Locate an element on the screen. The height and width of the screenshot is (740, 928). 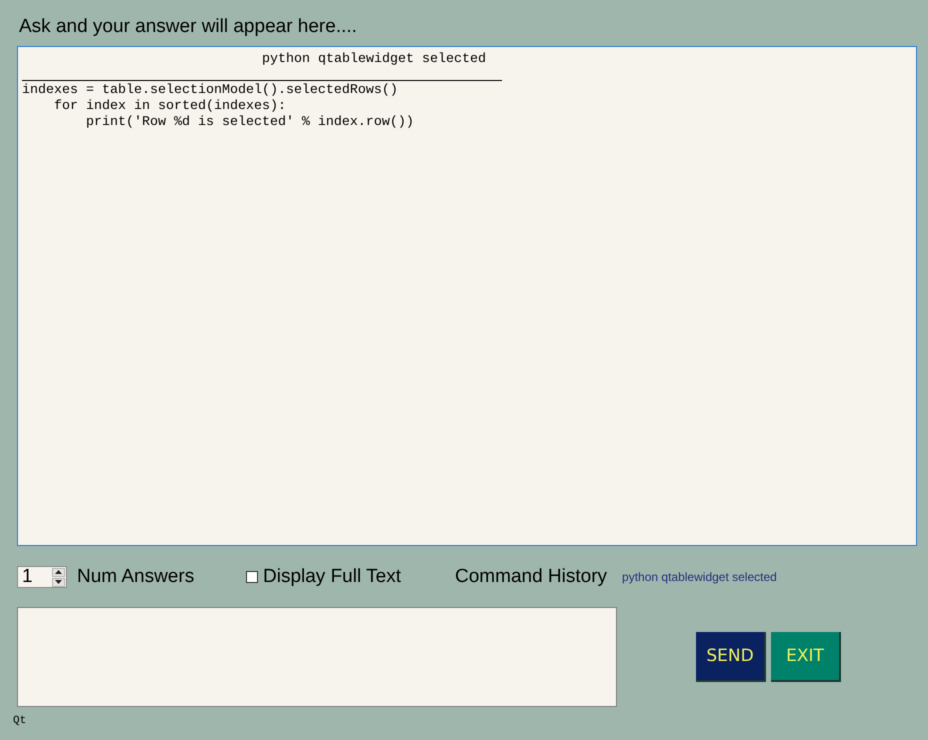
down-arrow-icon is located at coordinates (58, 582).